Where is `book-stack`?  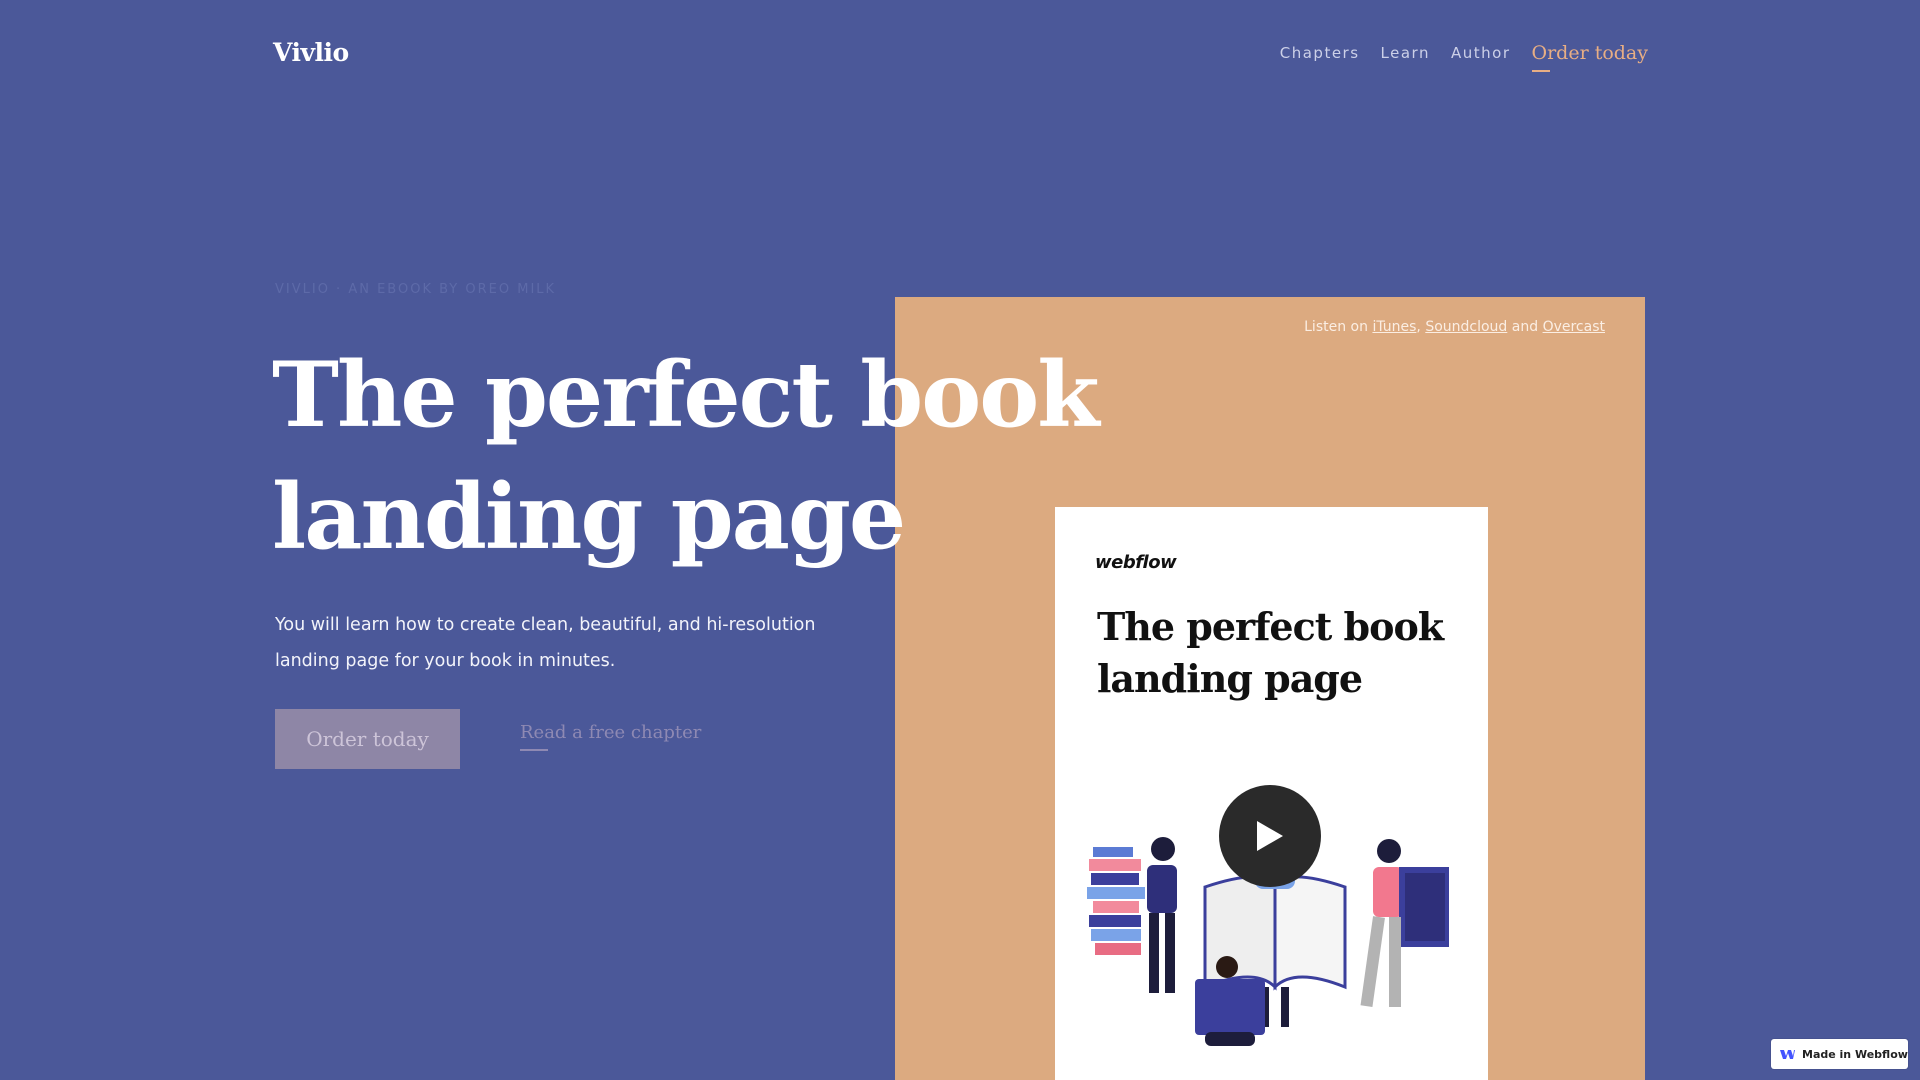 book-stack is located at coordinates (1116, 901).